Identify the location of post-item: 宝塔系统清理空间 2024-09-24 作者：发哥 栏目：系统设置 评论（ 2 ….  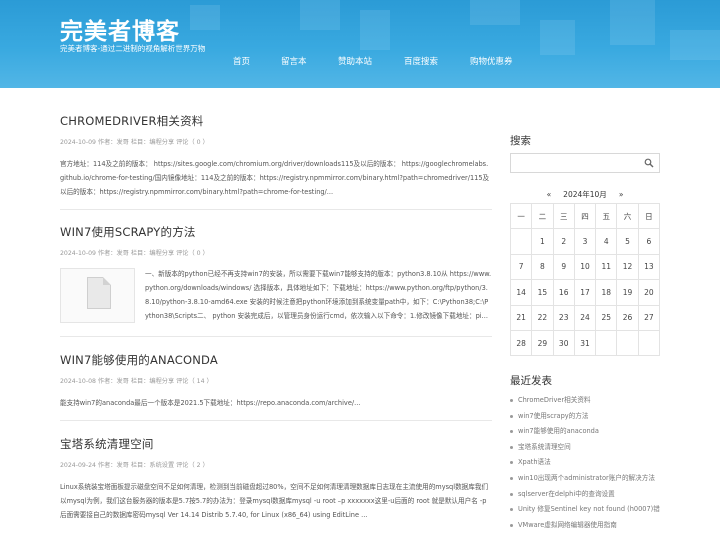
(276, 479).